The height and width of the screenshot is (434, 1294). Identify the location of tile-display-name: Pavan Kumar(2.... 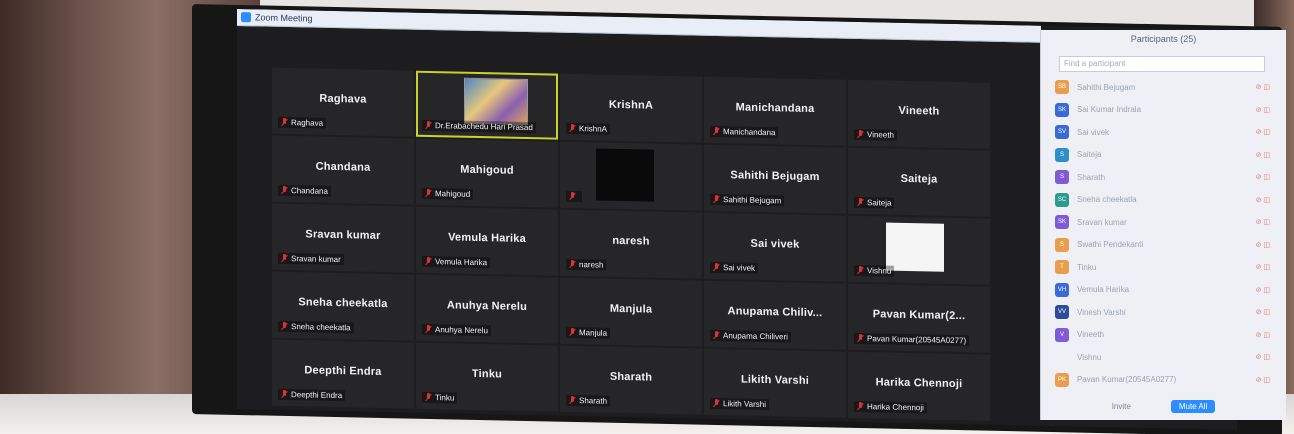
(919, 315).